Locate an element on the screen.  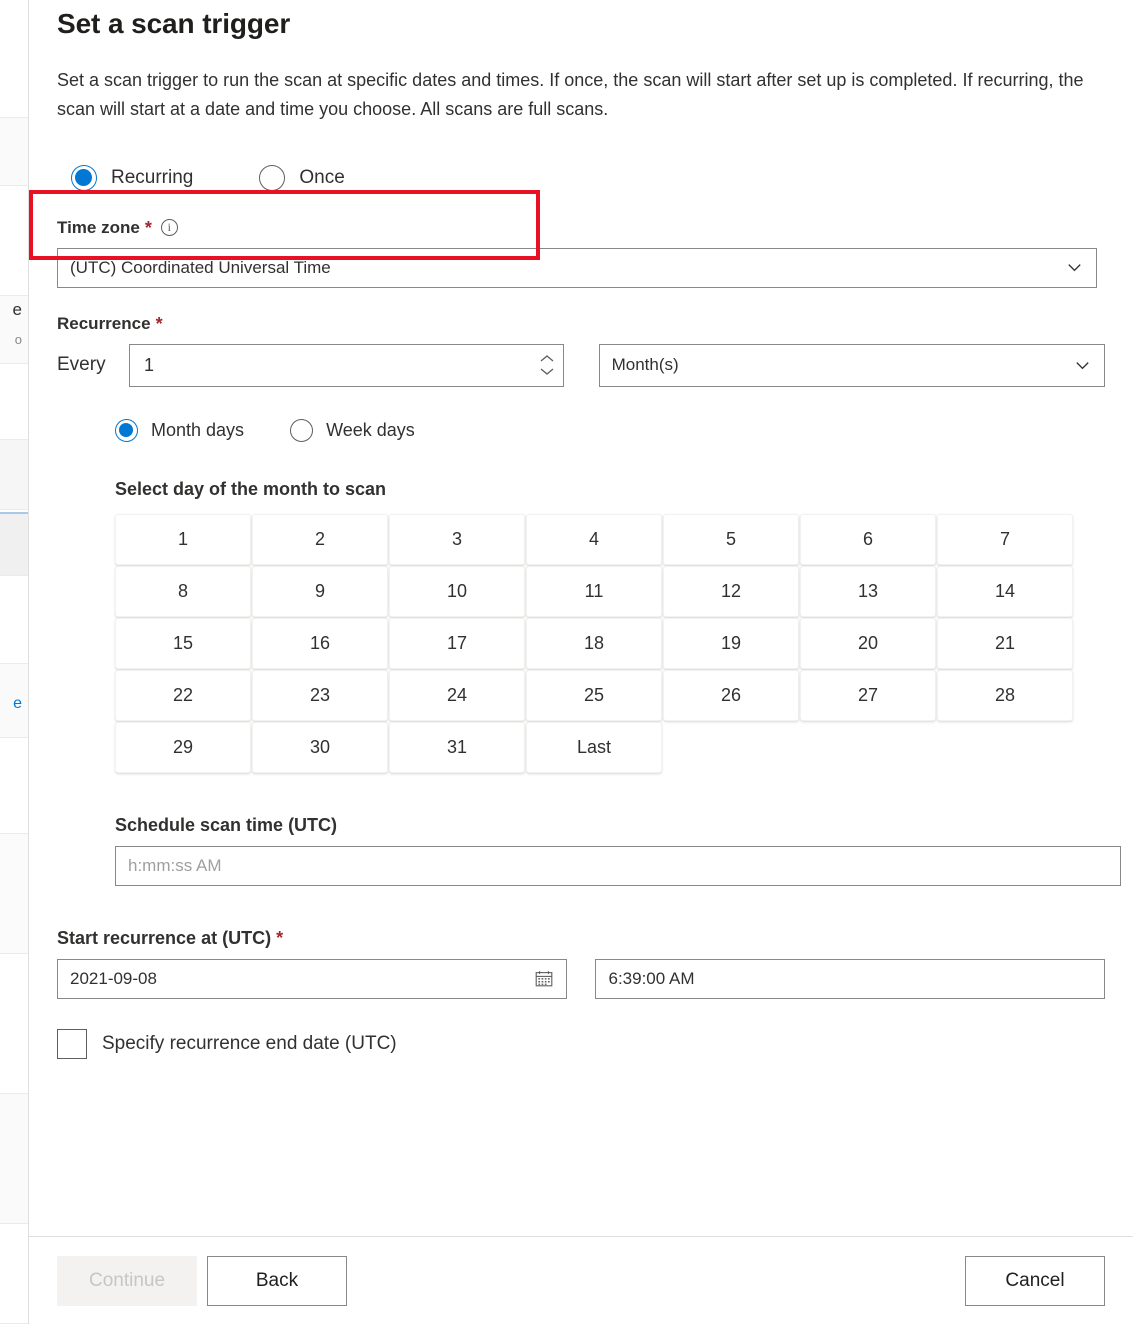
day-cell: 23 is located at coordinates (320, 695).